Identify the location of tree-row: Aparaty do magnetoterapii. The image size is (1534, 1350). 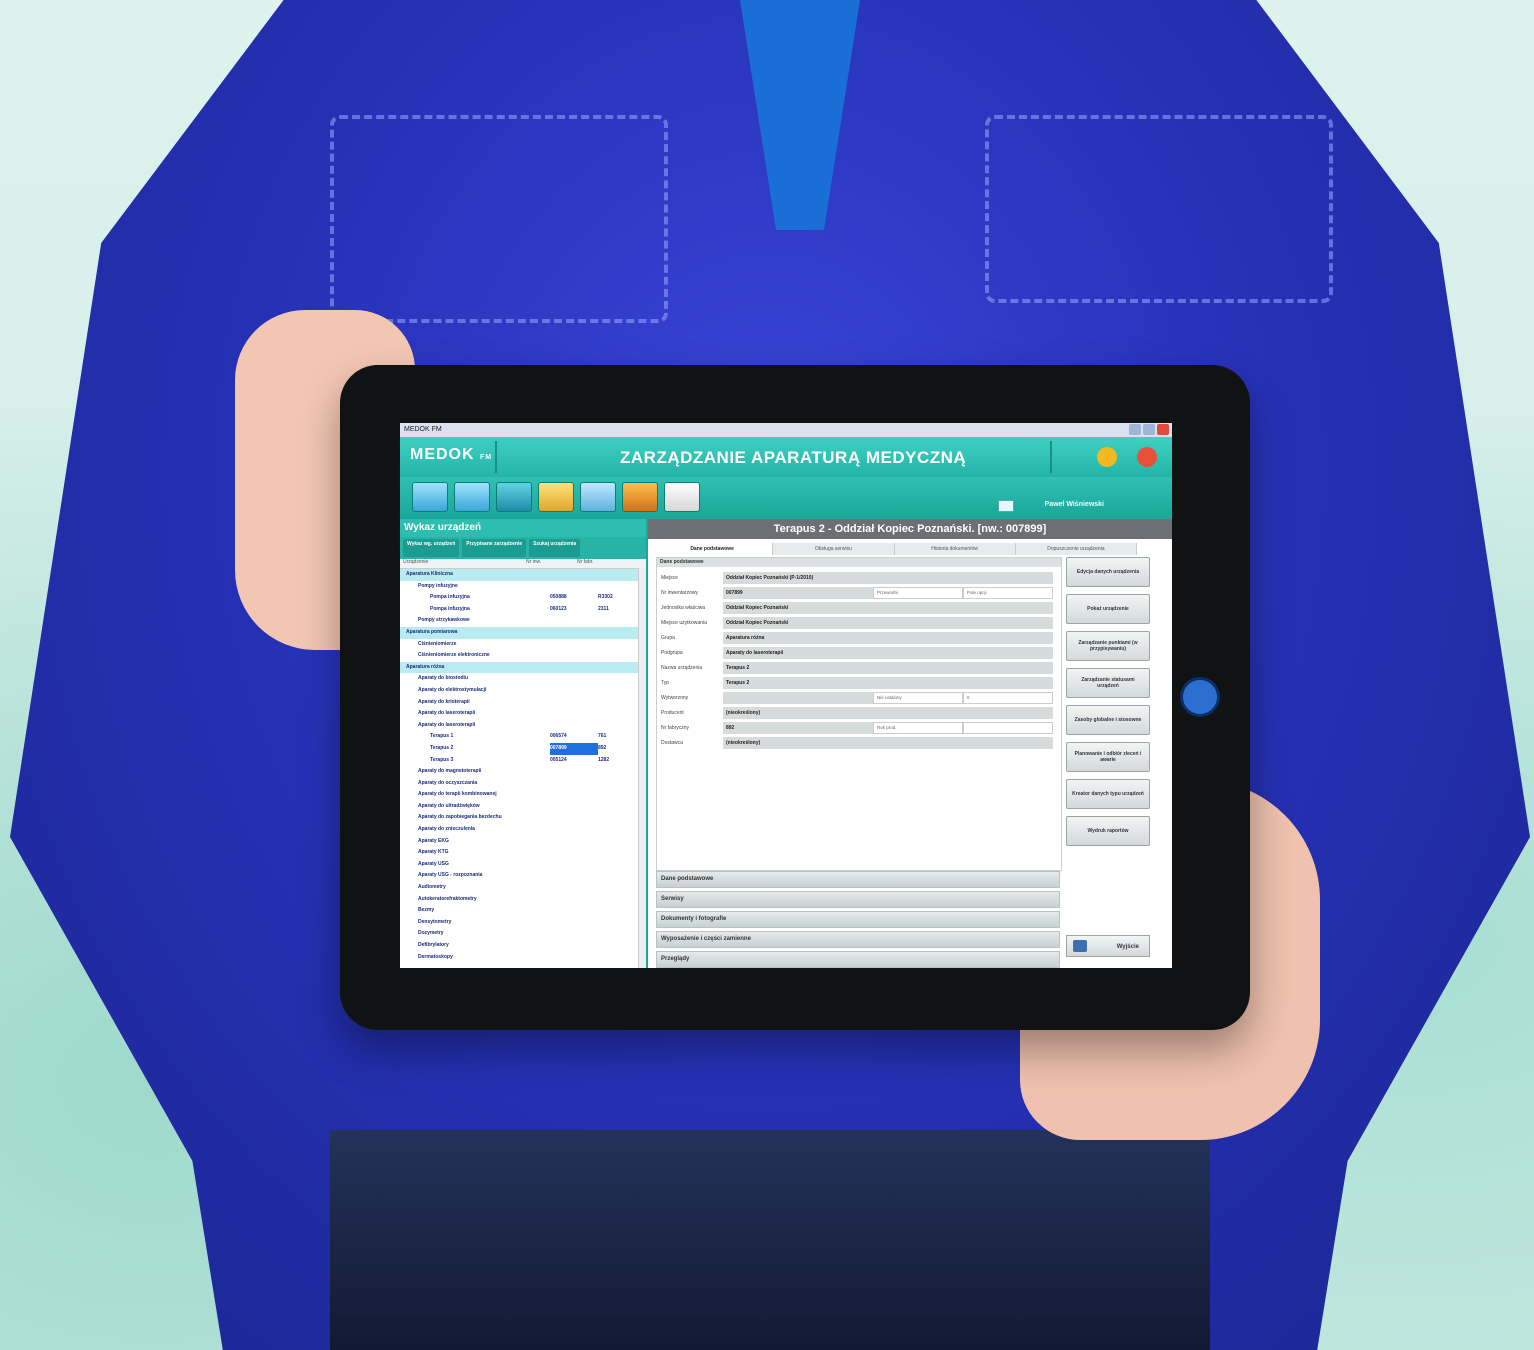
(523, 772).